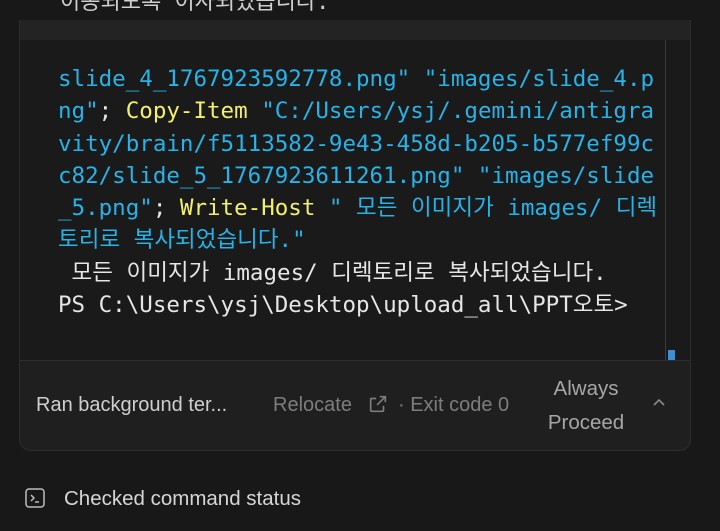  What do you see at coordinates (35, 498) in the screenshot?
I see `terminal-icon` at bounding box center [35, 498].